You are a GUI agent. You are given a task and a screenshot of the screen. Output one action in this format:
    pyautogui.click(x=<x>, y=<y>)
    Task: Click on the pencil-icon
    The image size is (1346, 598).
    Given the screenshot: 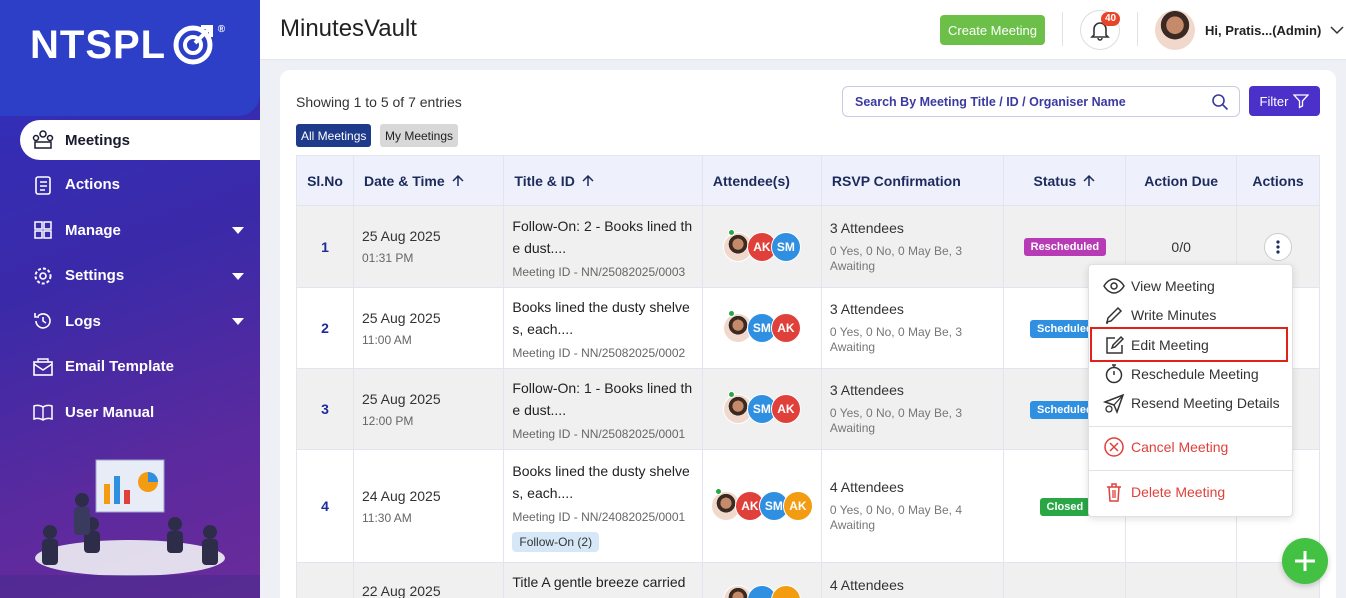 What is the action you would take?
    pyautogui.click(x=1114, y=315)
    